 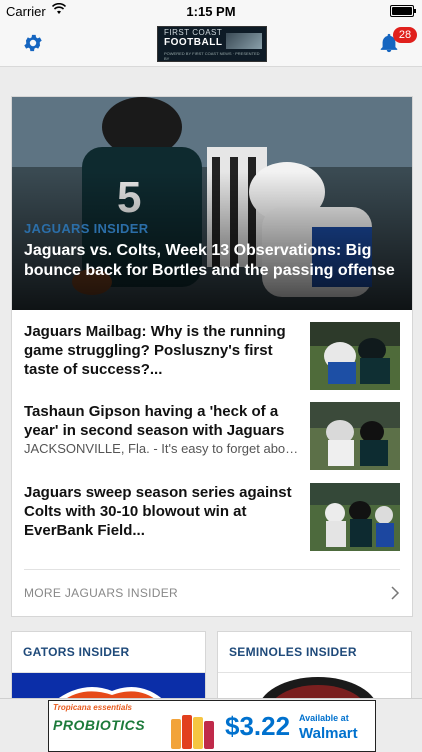 What do you see at coordinates (193, 42) in the screenshot?
I see `logo-line2: FOOTBALL` at bounding box center [193, 42].